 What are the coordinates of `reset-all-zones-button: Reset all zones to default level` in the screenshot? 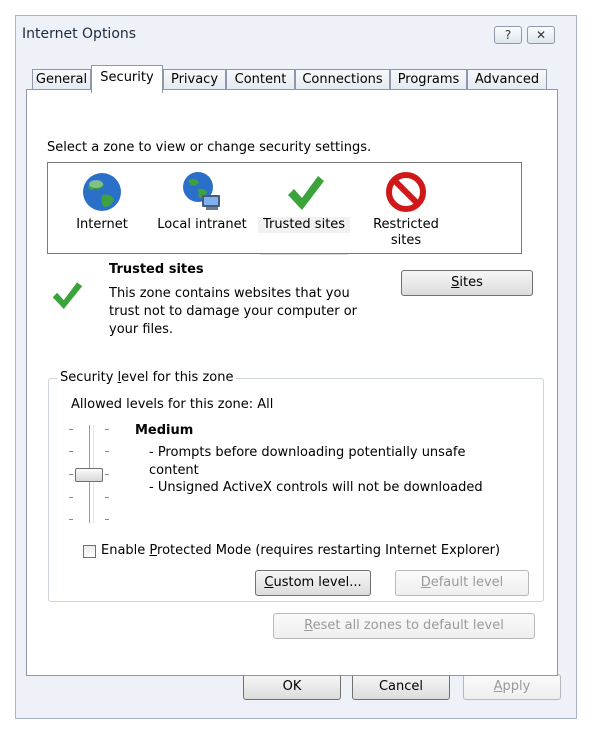 It's located at (404, 626).